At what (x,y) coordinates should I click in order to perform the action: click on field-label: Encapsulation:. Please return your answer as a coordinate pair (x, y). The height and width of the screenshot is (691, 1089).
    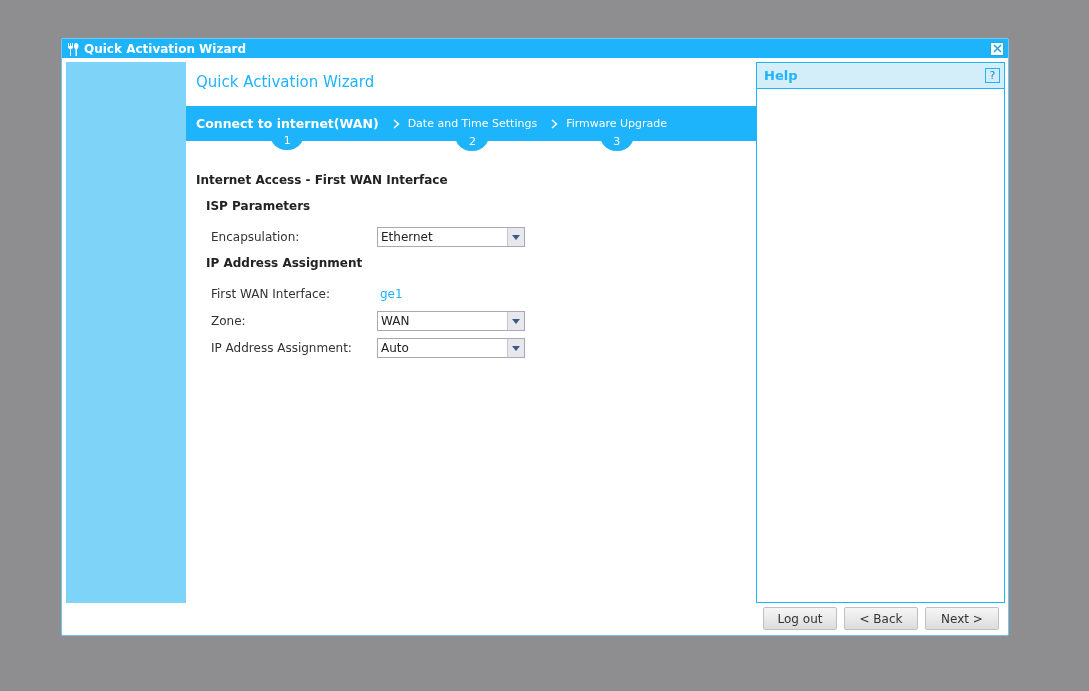
    Looking at the image, I should click on (256, 237).